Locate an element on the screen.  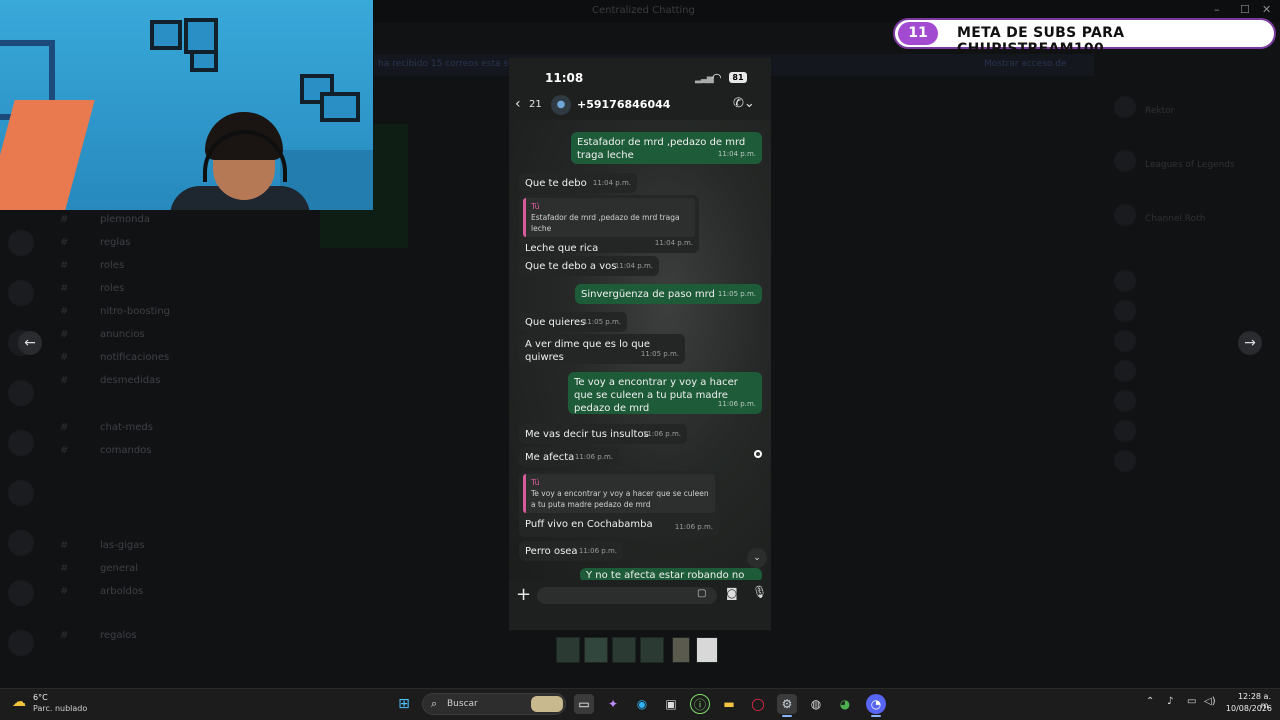
sticker-icon: ▢ is located at coordinates (701, 593).